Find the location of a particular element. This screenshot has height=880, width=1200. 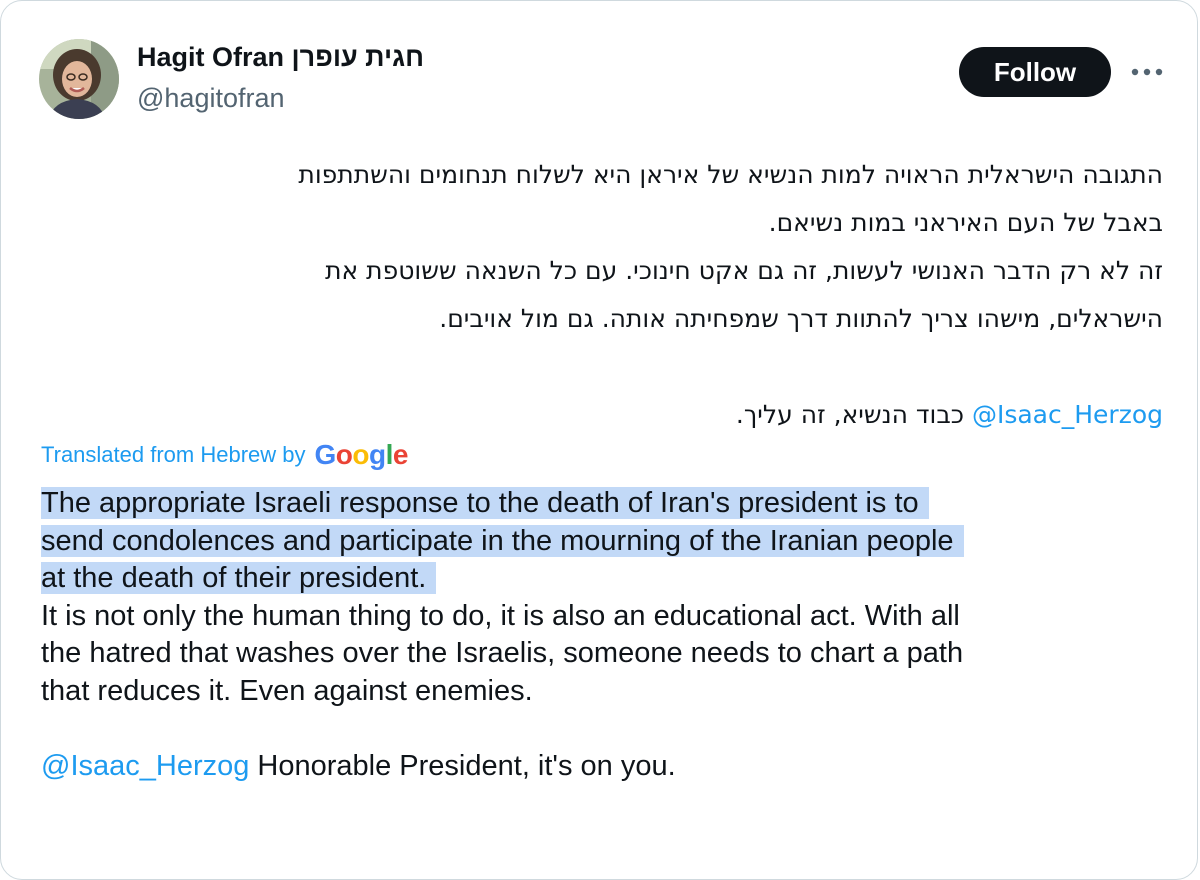

translated-text-line: Honorable President, it's on you. is located at coordinates (462, 765).